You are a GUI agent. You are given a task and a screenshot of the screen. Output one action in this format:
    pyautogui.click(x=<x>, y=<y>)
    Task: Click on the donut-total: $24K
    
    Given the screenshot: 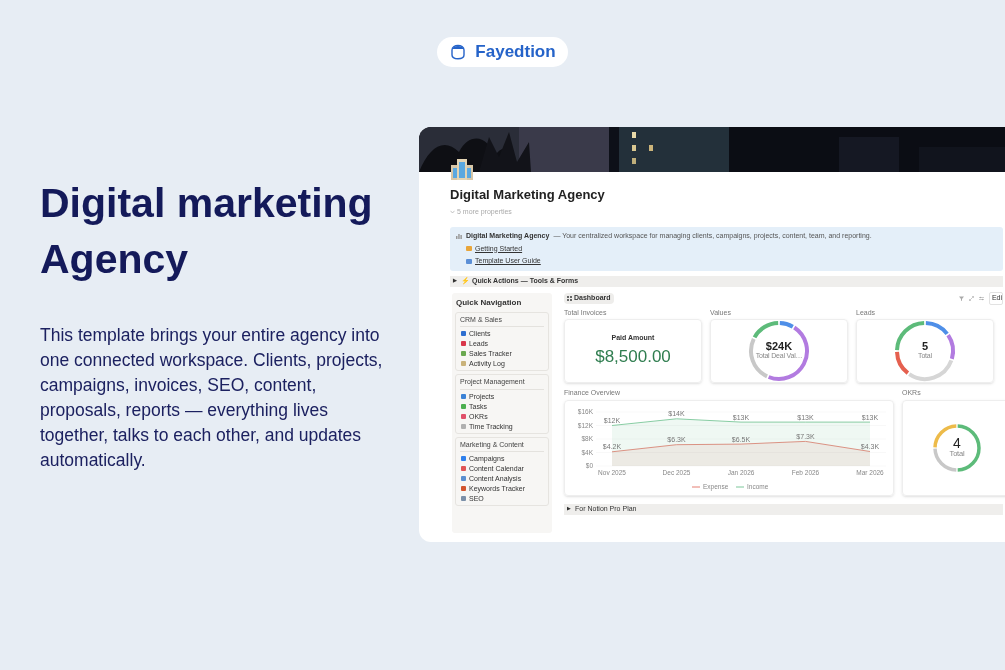 What is the action you would take?
    pyautogui.click(x=779, y=346)
    